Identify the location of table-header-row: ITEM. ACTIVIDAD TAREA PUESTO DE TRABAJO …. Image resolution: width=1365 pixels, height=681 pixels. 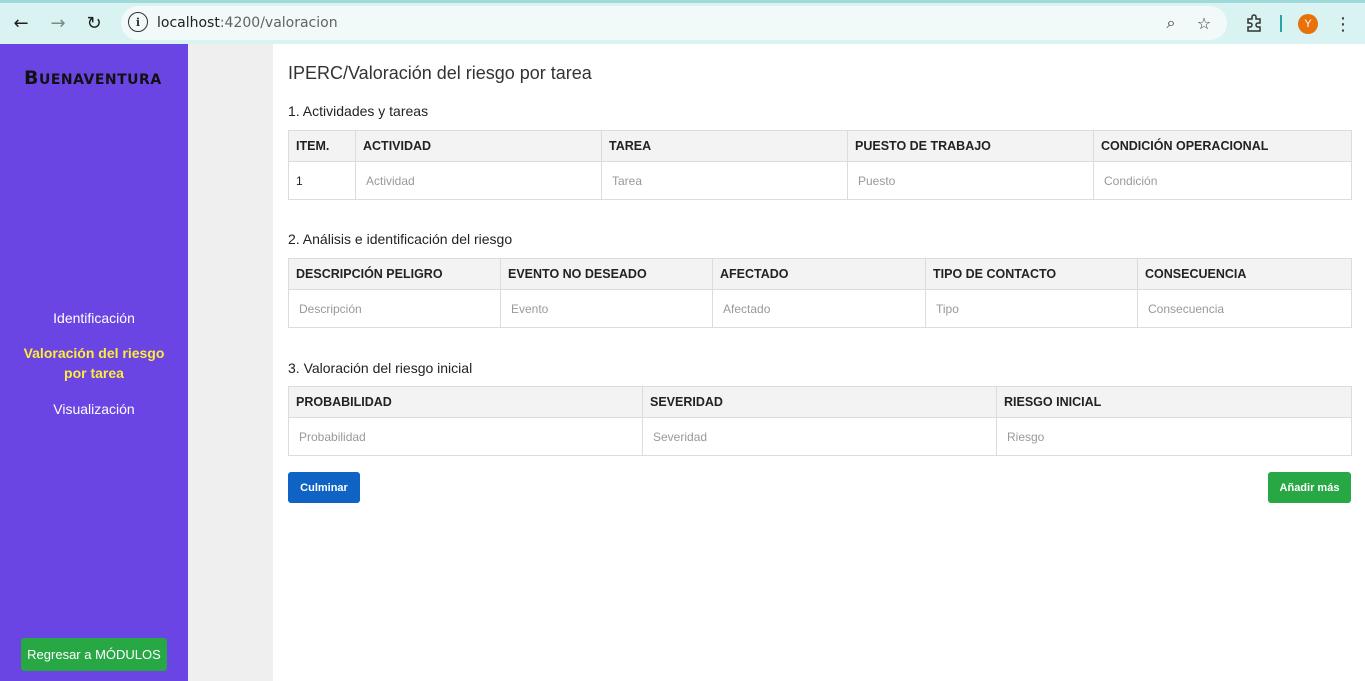
(820, 146).